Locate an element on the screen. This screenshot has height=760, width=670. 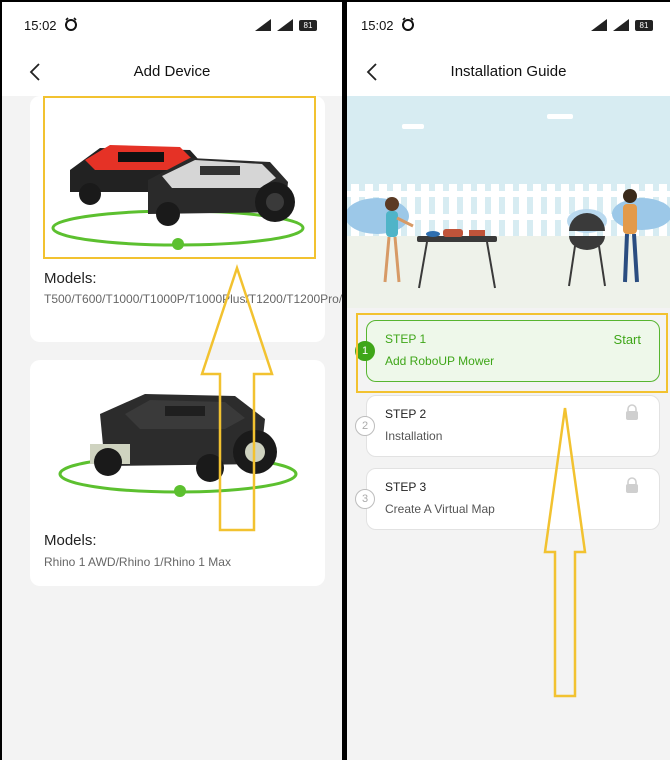
step-description: Installation is located at coordinates (414, 436).